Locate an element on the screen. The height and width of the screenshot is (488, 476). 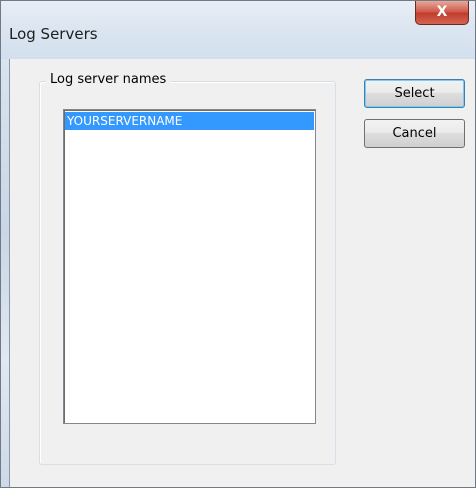
close-icon: X is located at coordinates (442, 12).